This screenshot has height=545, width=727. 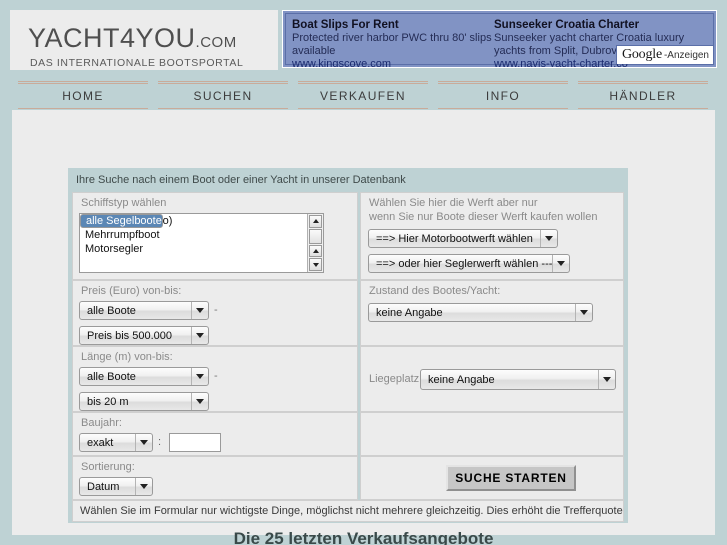 I want to click on logo-subtitle: DAS INTERNATIONALE BOOTSPORTAL, so click(x=137, y=63).